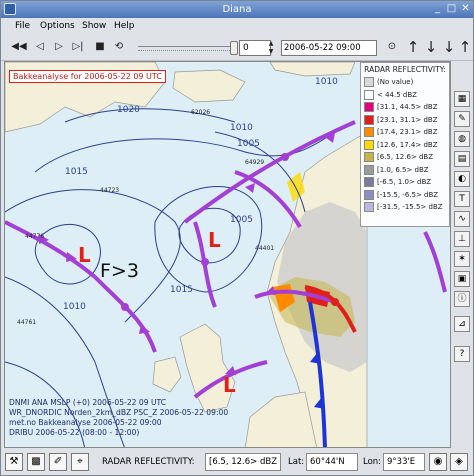 Image resolution: width=474 pixels, height=476 pixels. I want to click on time-slider, so click(188, 48).